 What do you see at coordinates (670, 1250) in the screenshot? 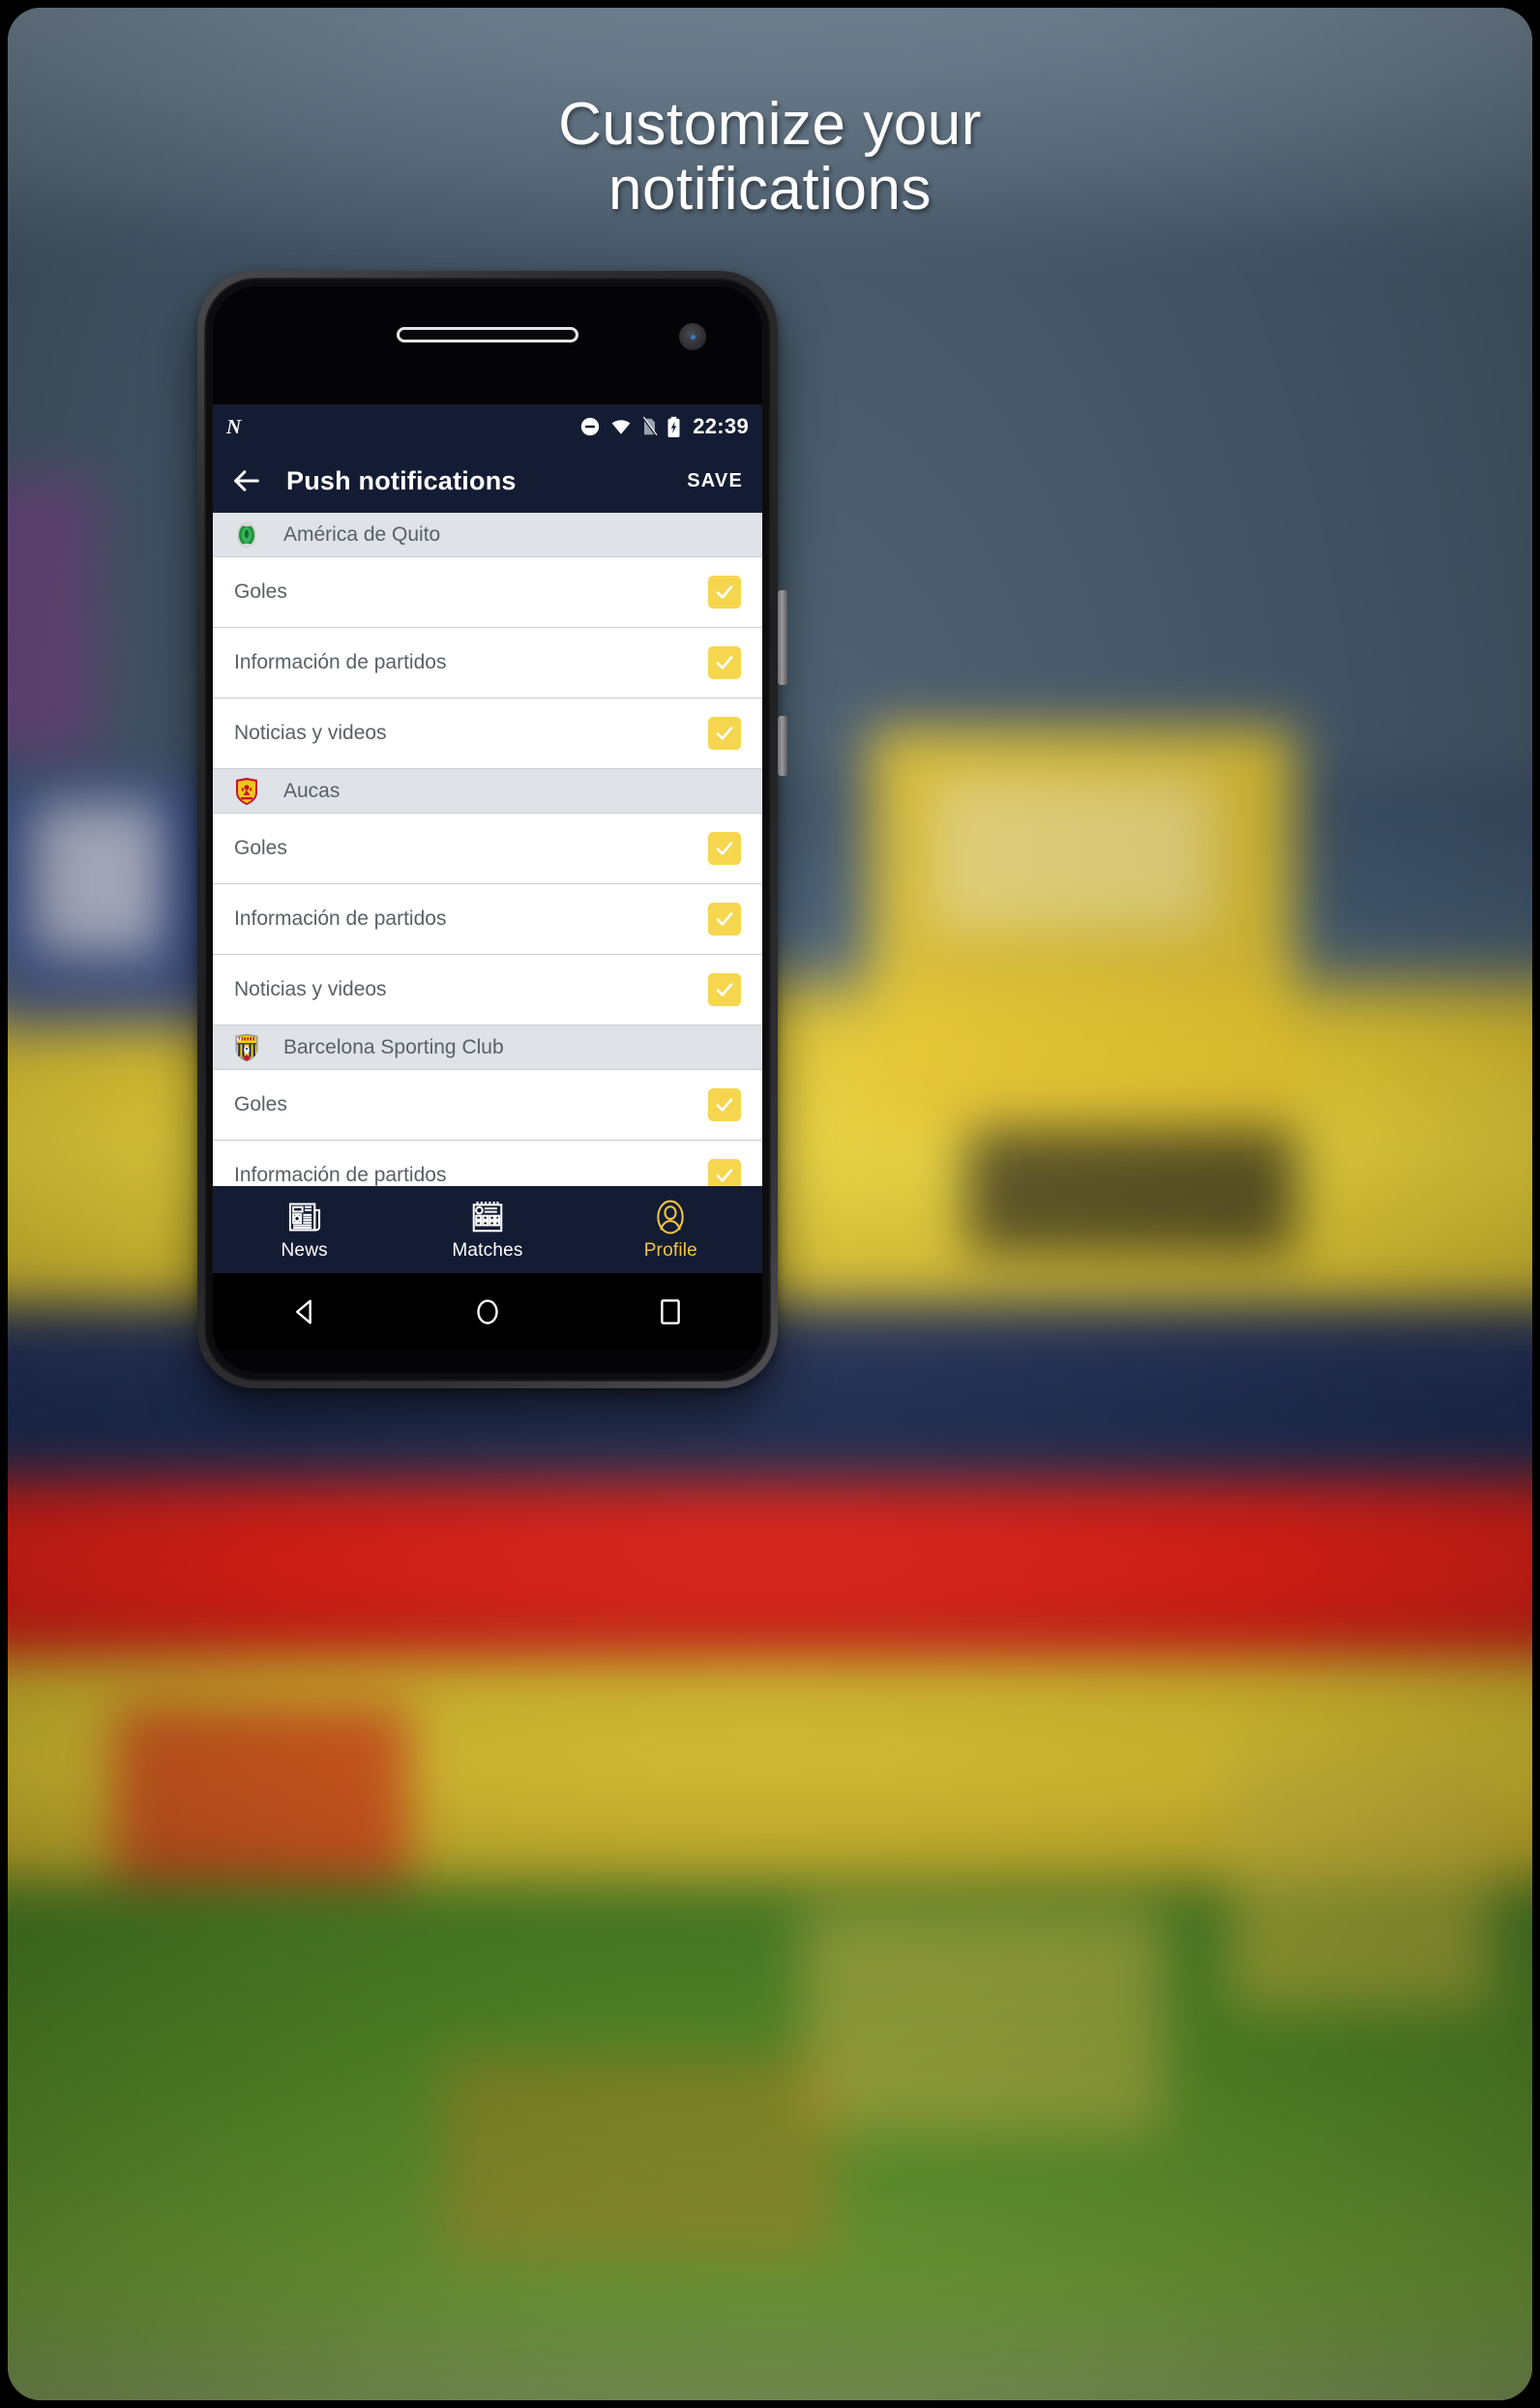
I see `bottom-nav-label: Profile` at bounding box center [670, 1250].